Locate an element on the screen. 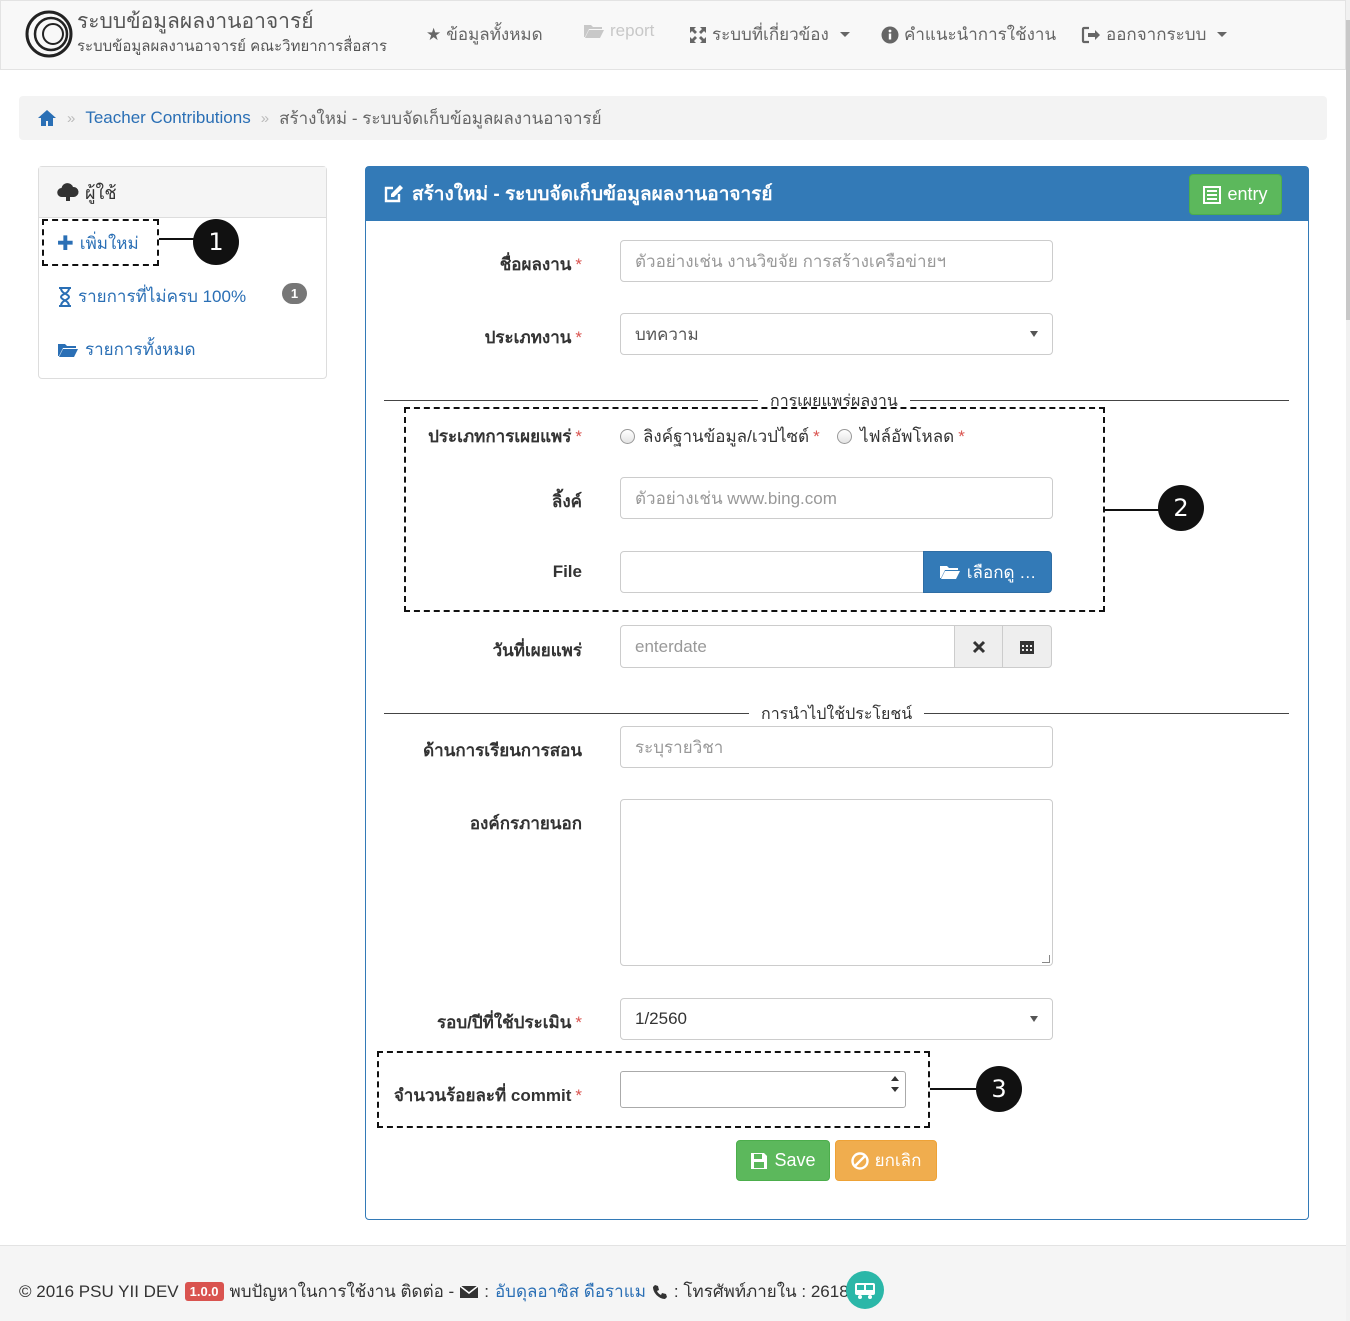 Image resolution: width=1350 pixels, height=1321 pixels. entry-label: entry is located at coordinates (1247, 194).